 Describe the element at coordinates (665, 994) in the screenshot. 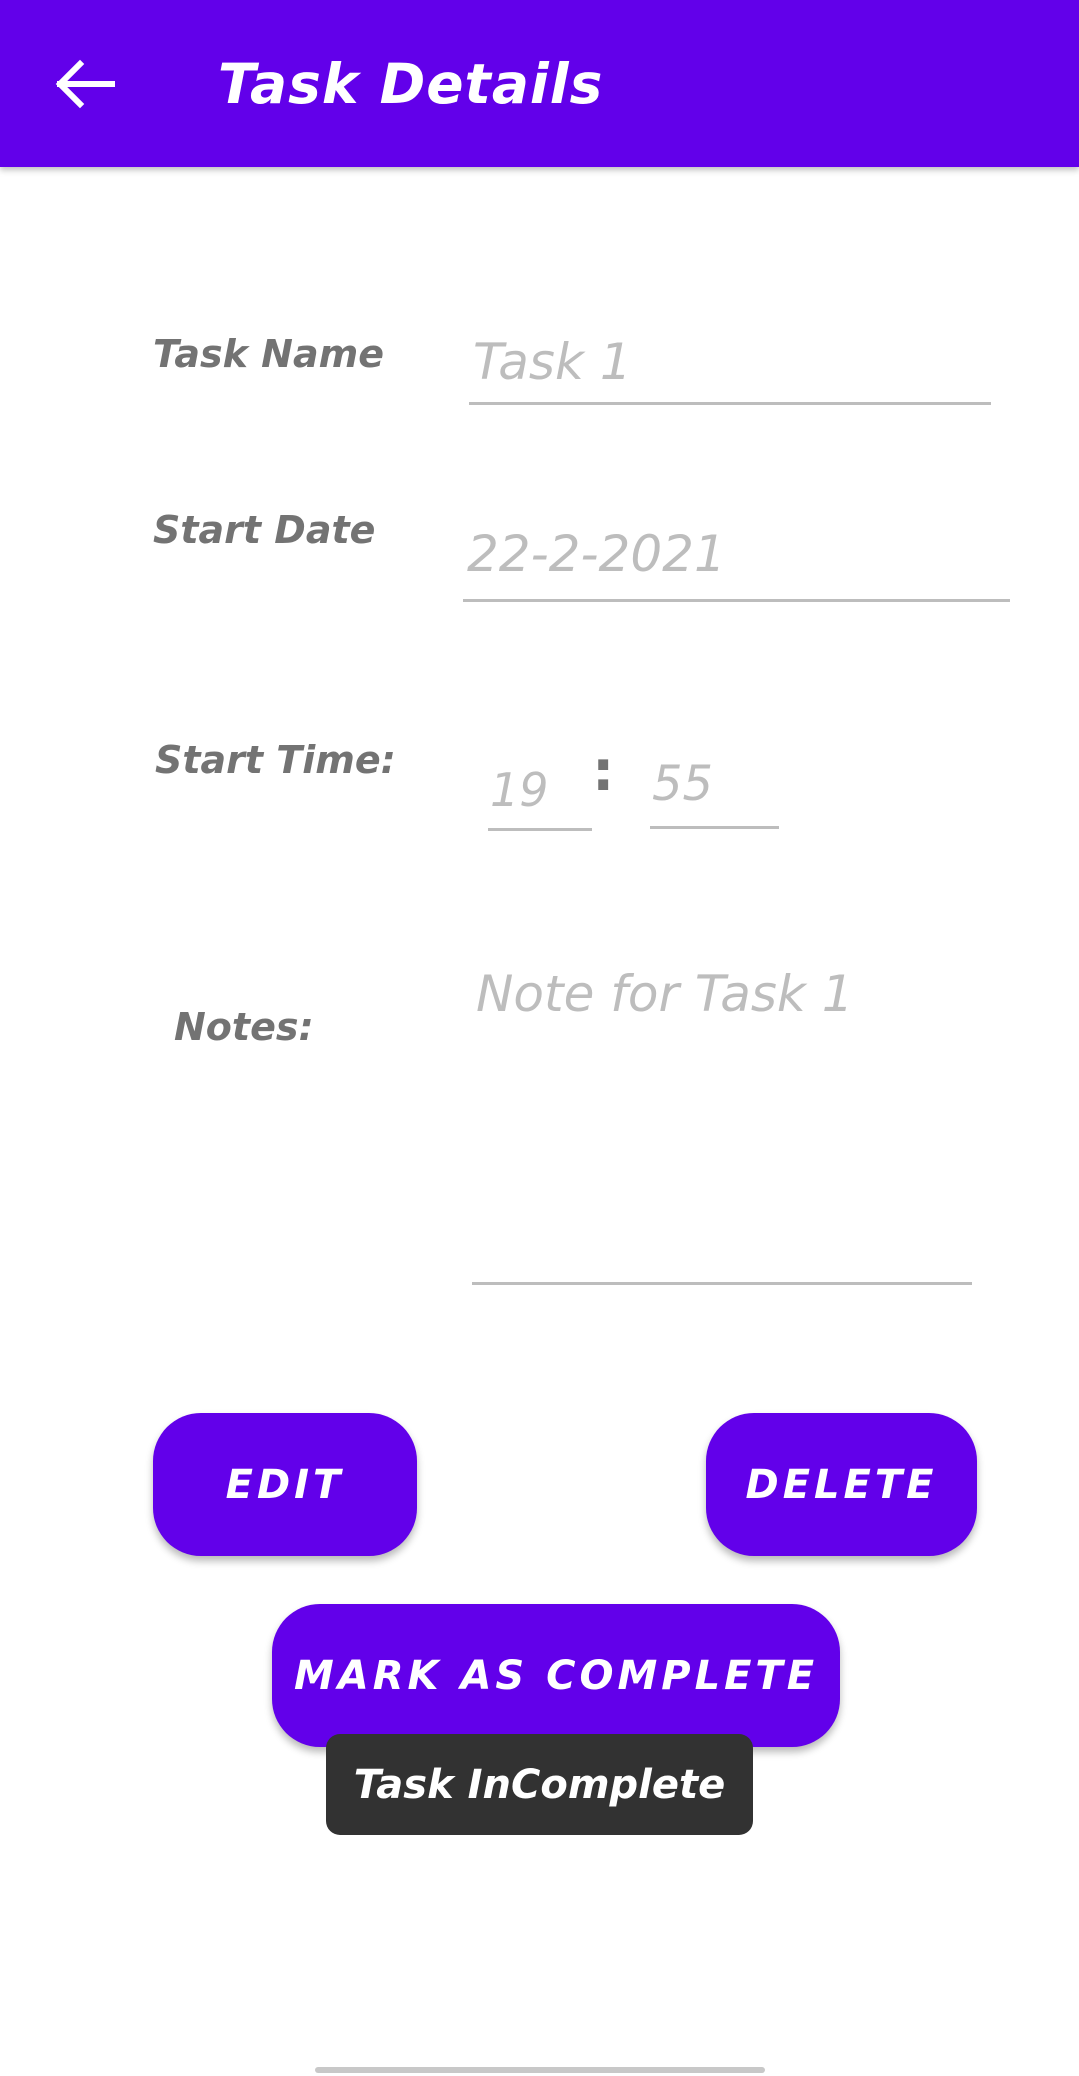

I see `notes-value: Note for Task 1` at that location.